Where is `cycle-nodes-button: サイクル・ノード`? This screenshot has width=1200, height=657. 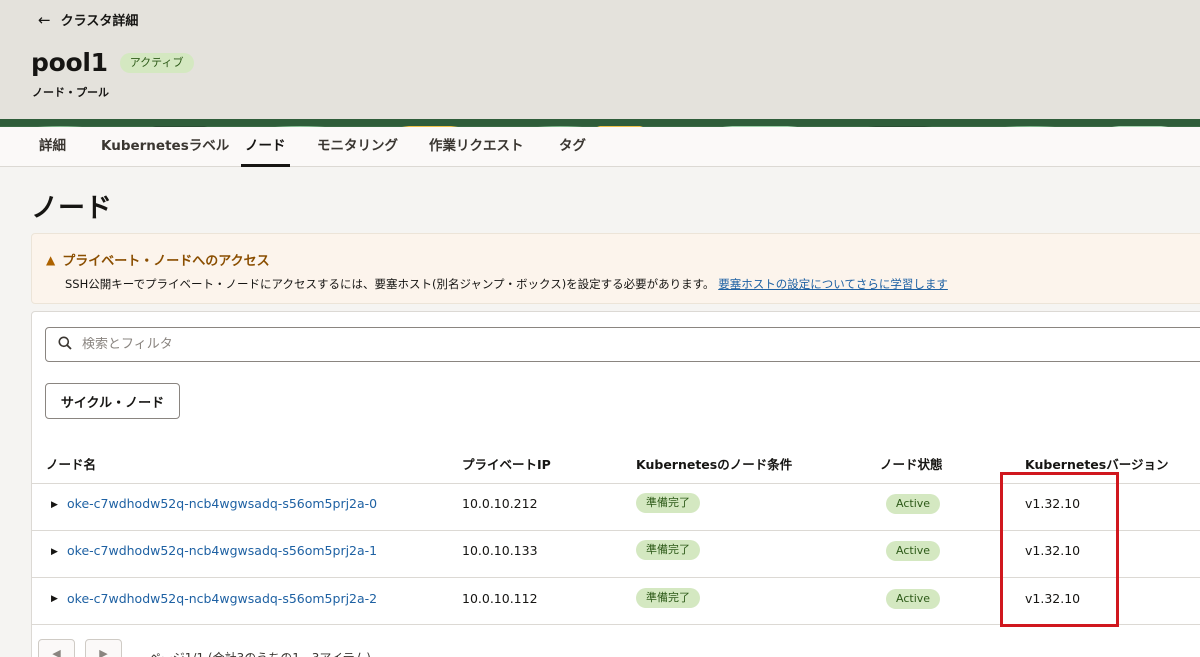 cycle-nodes-button: サイクル・ノード is located at coordinates (112, 401).